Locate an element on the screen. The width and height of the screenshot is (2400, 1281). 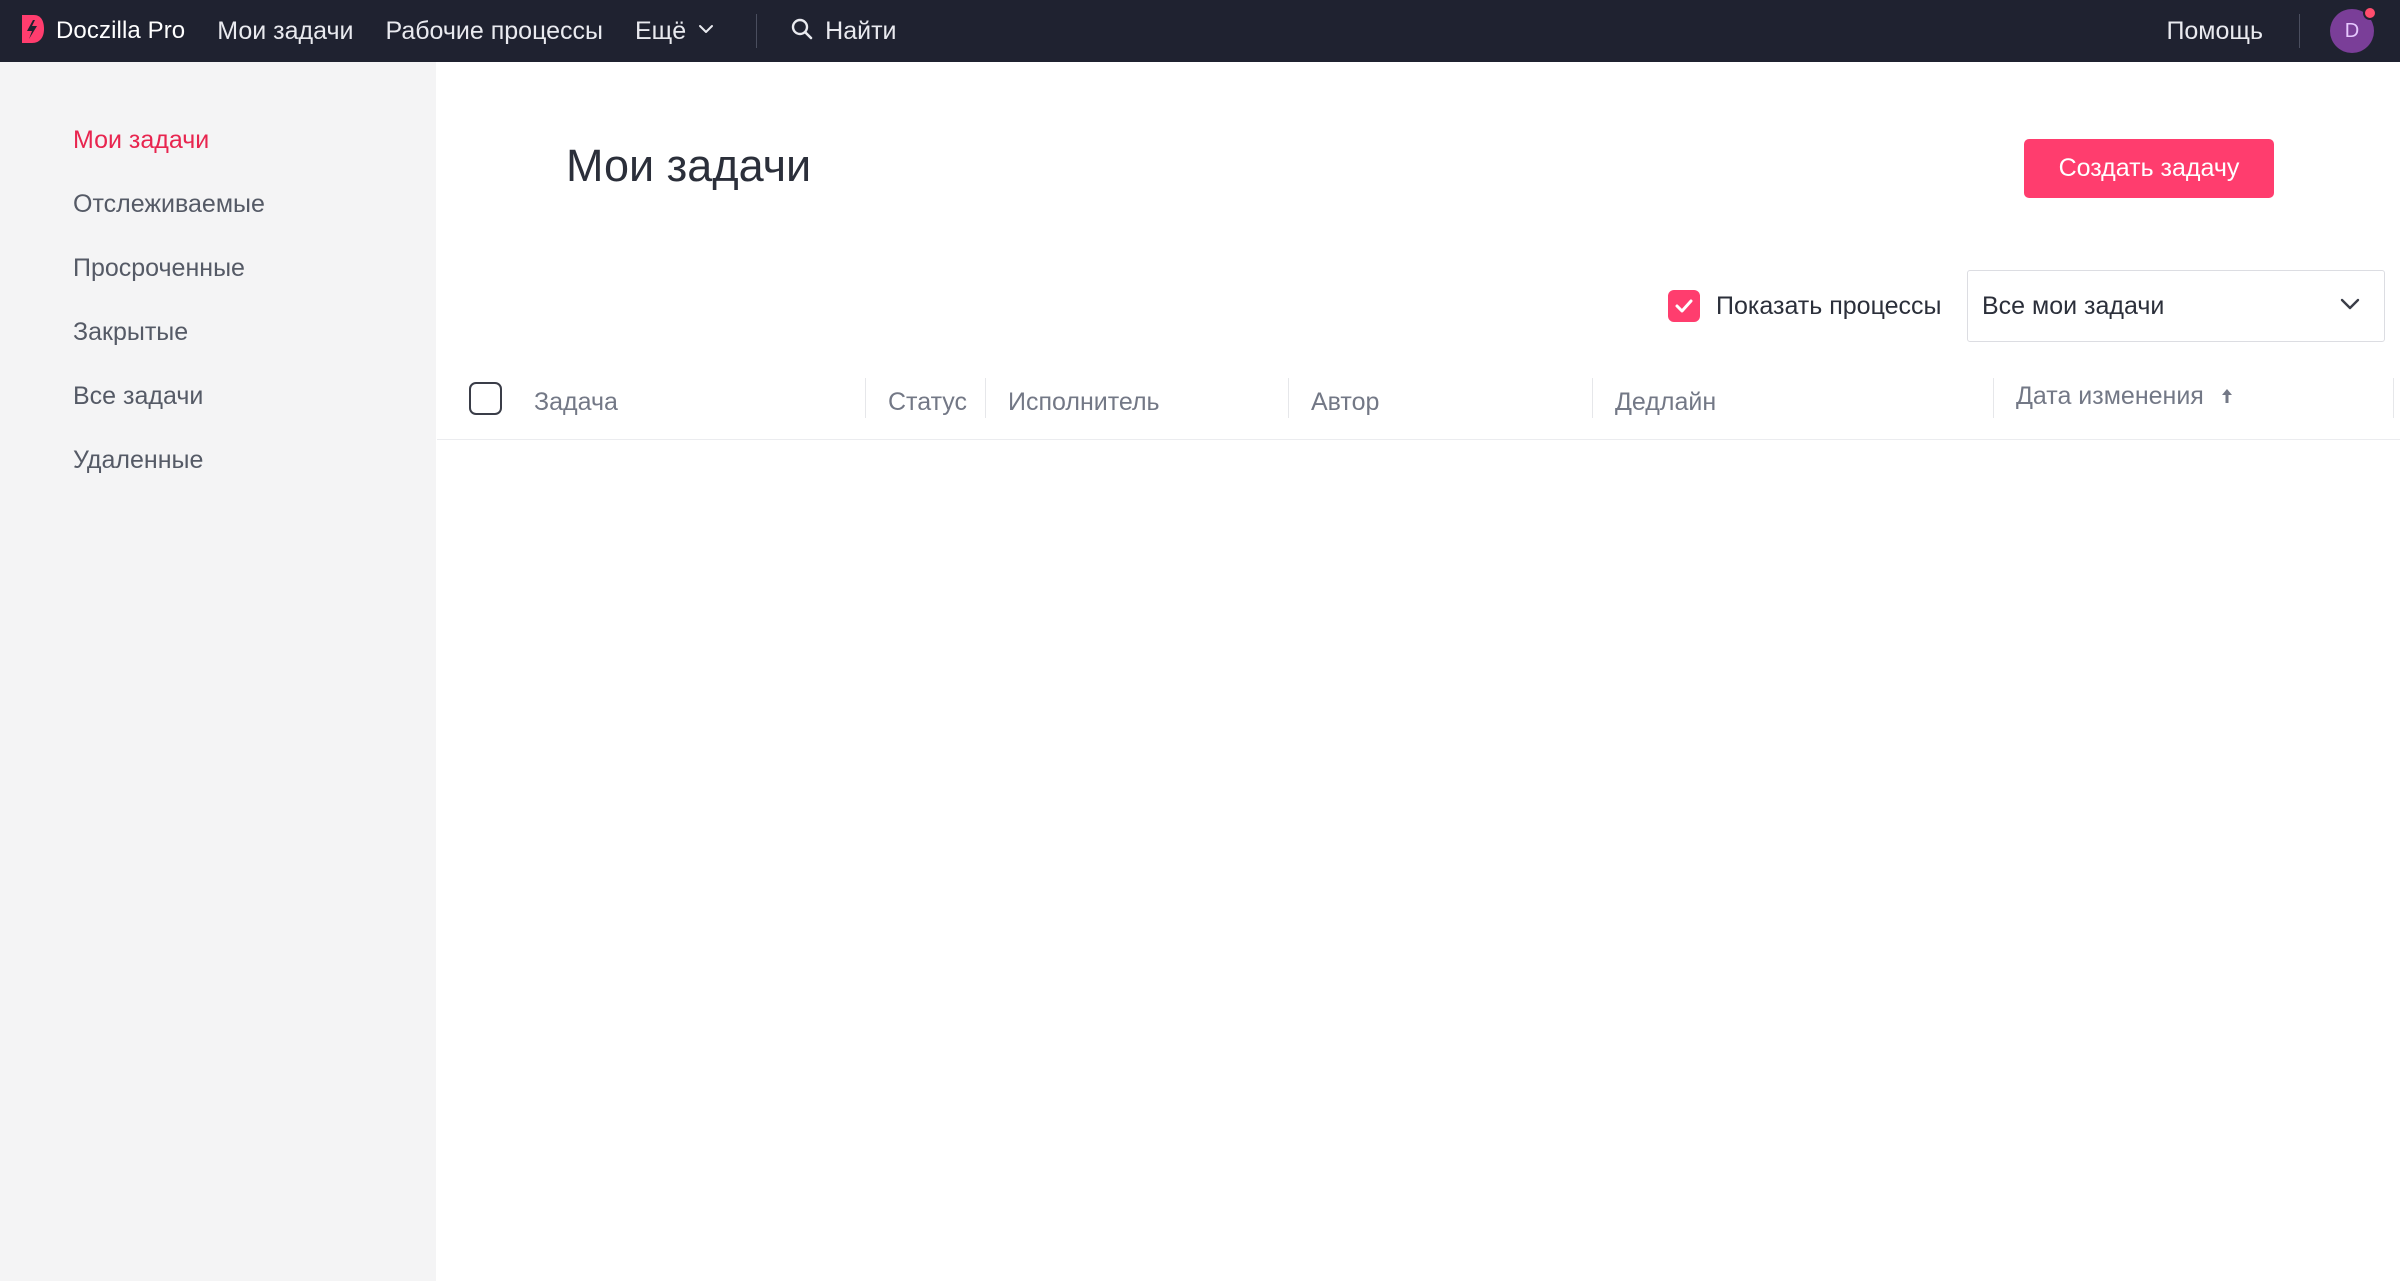
sidebar-item-overdue: Просроченные is located at coordinates (159, 268).